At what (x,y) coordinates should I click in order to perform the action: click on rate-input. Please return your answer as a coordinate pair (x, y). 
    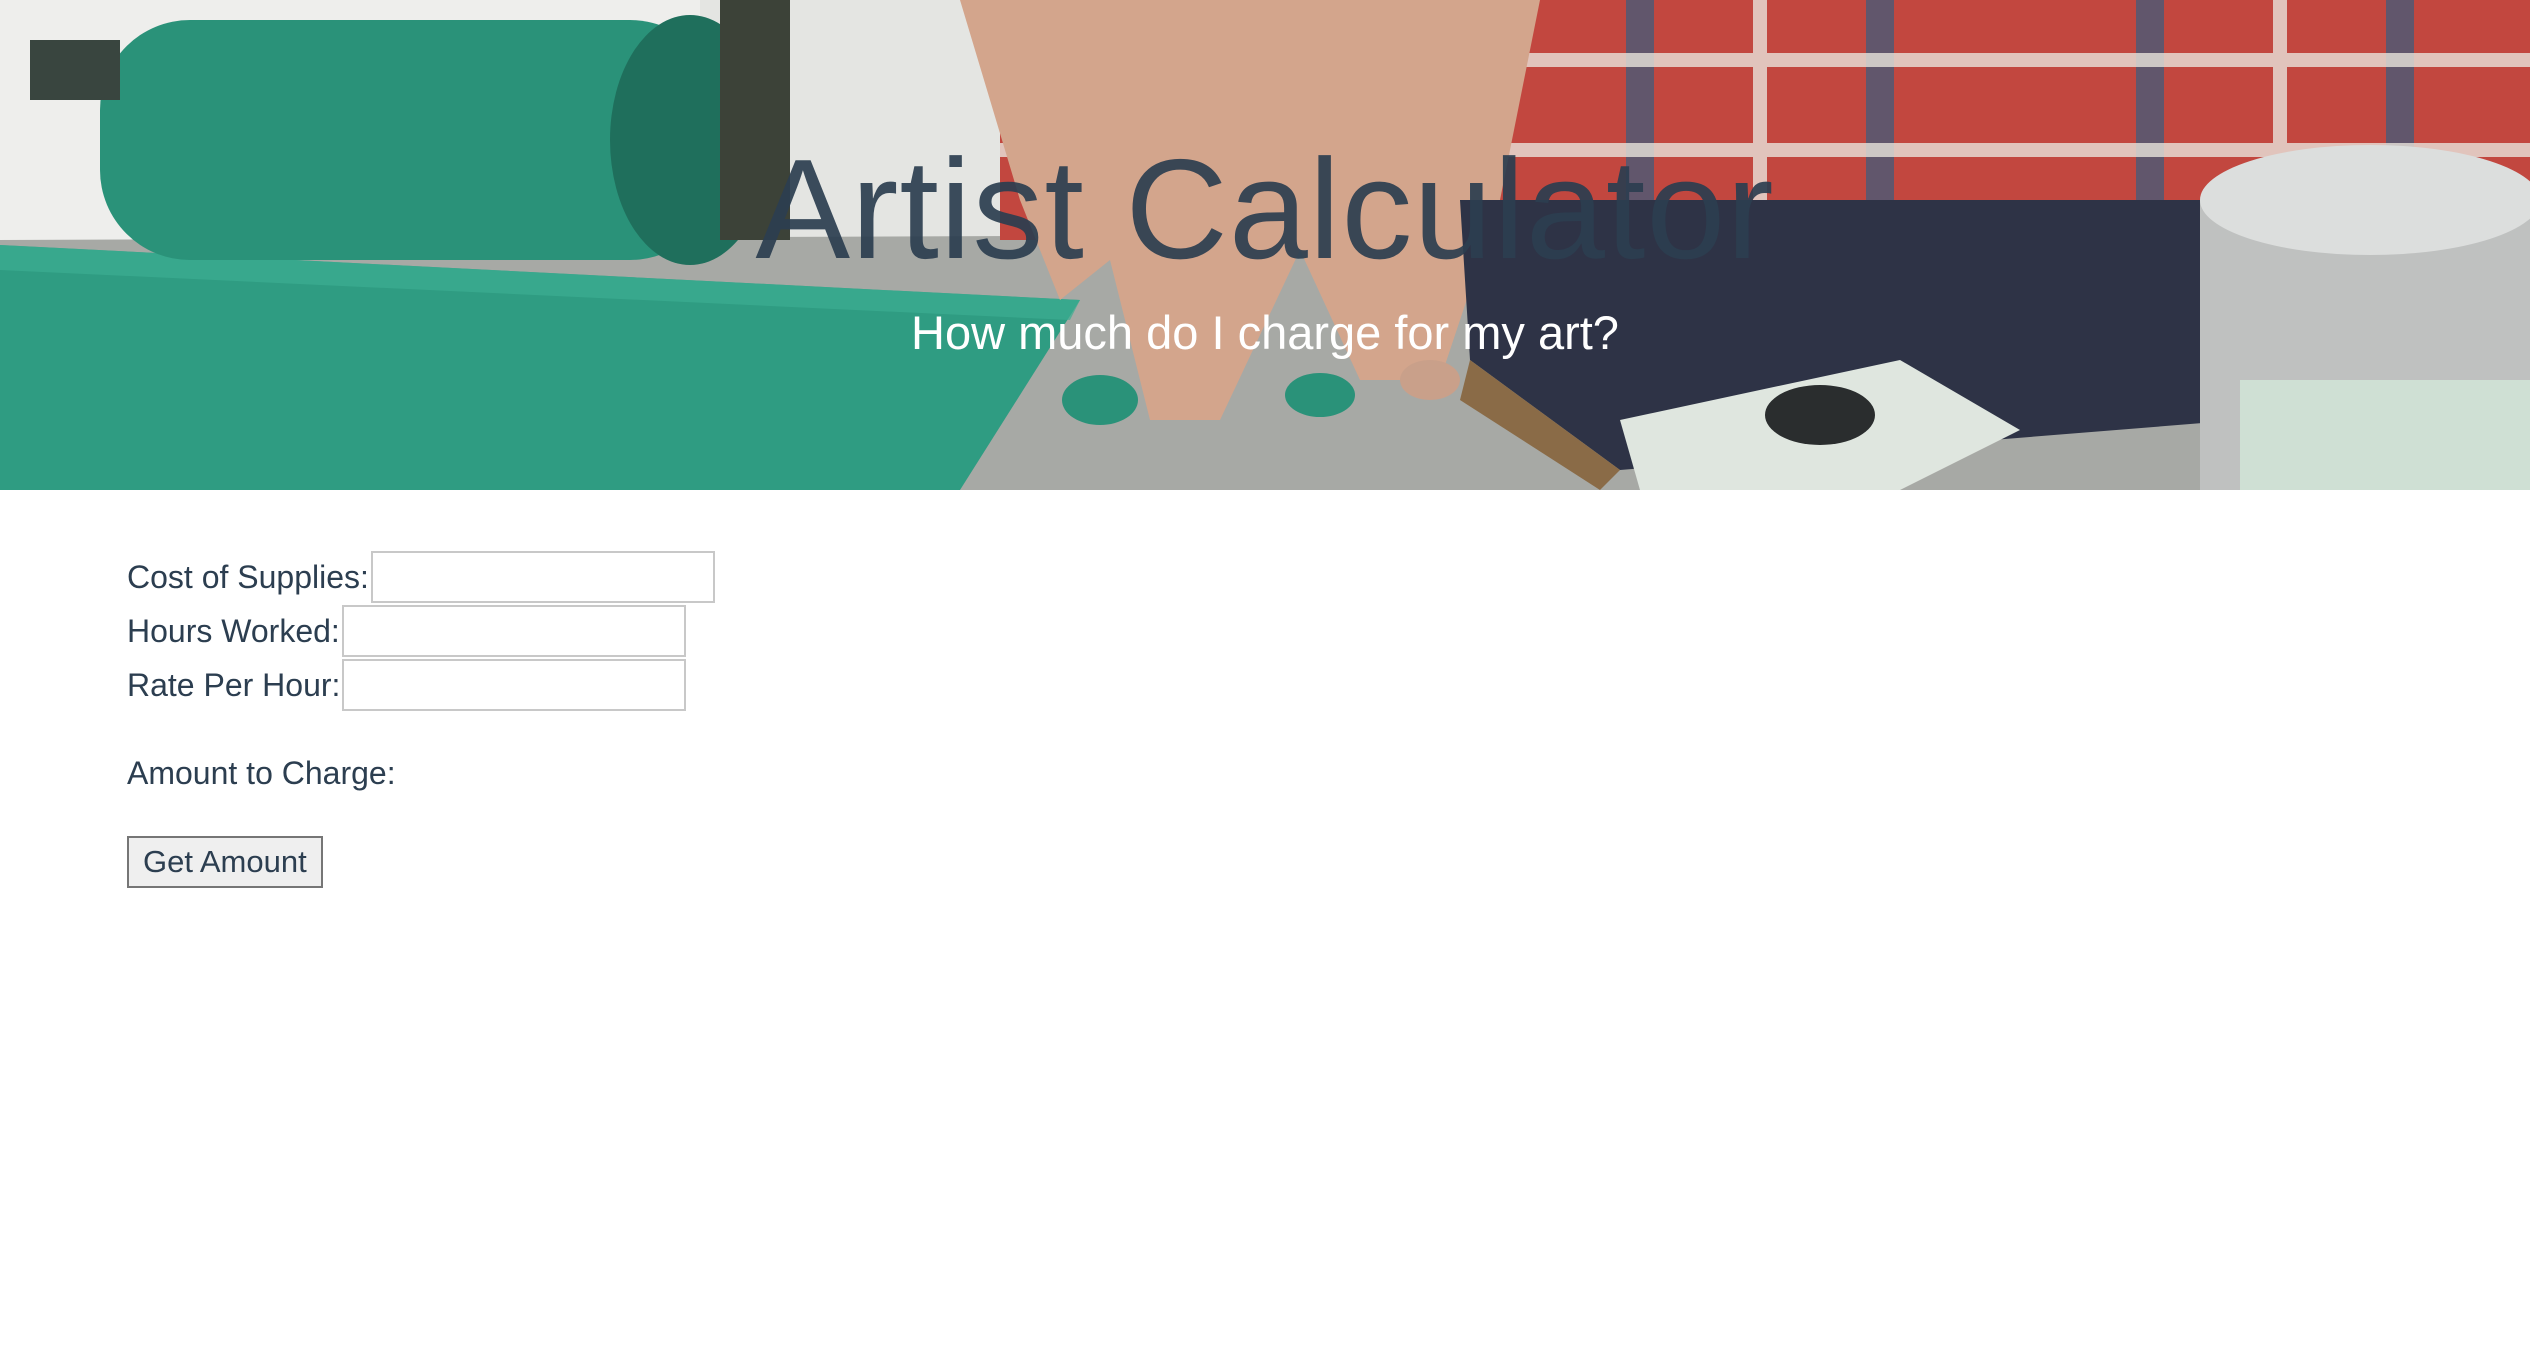
    Looking at the image, I should click on (514, 685).